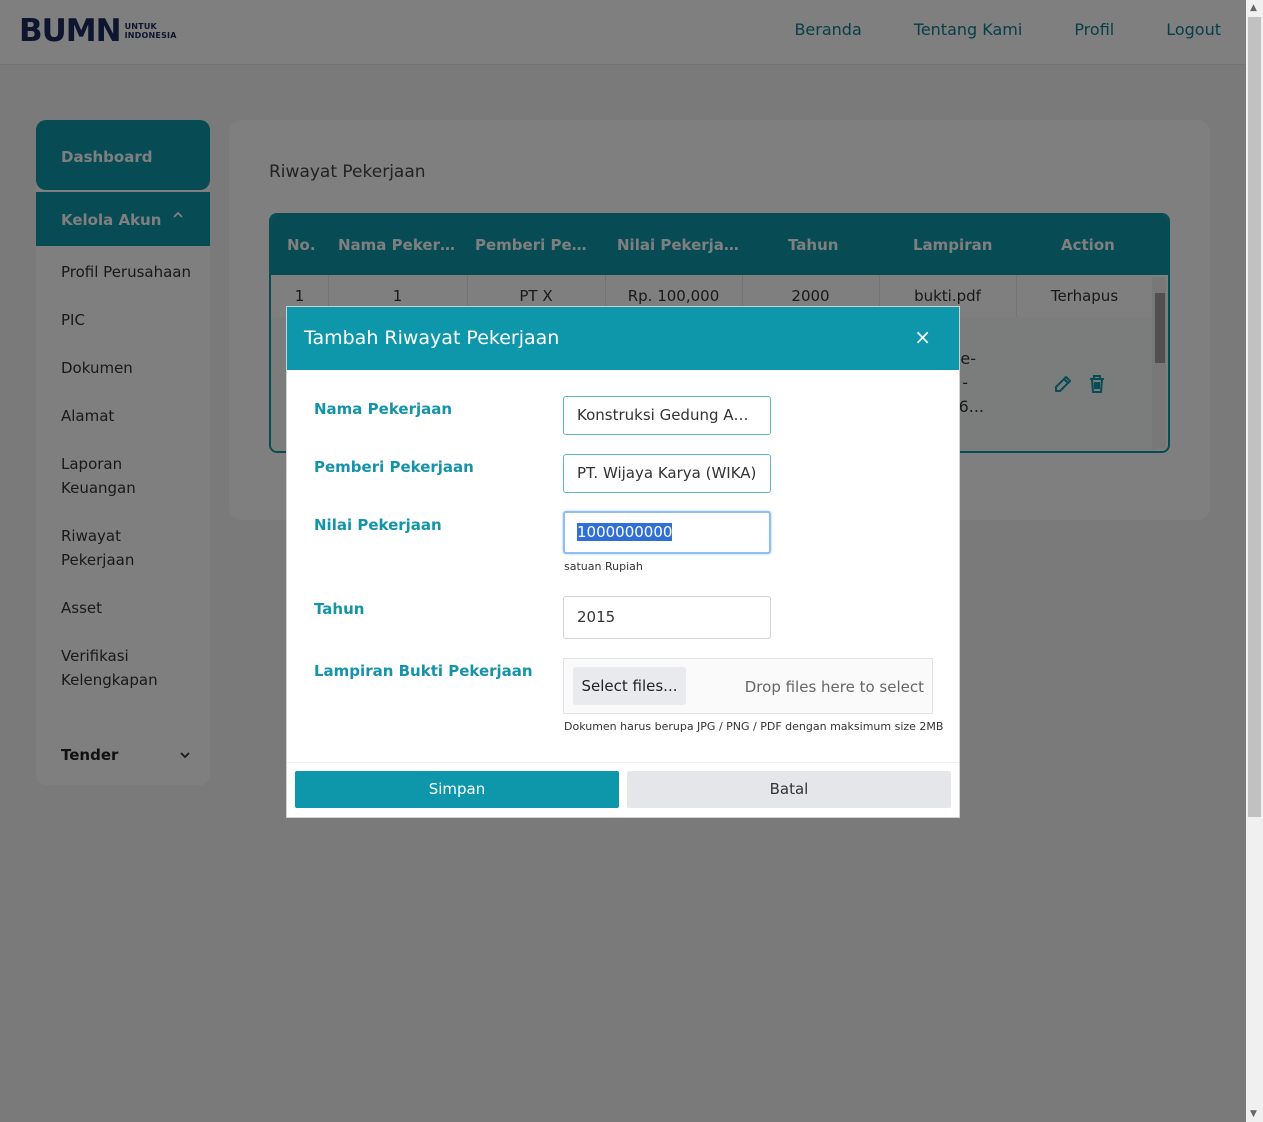 This screenshot has width=1263, height=1122. What do you see at coordinates (623, 338) in the screenshot?
I see `modal-header: Tambah Riwayat Pekerjaan ×` at bounding box center [623, 338].